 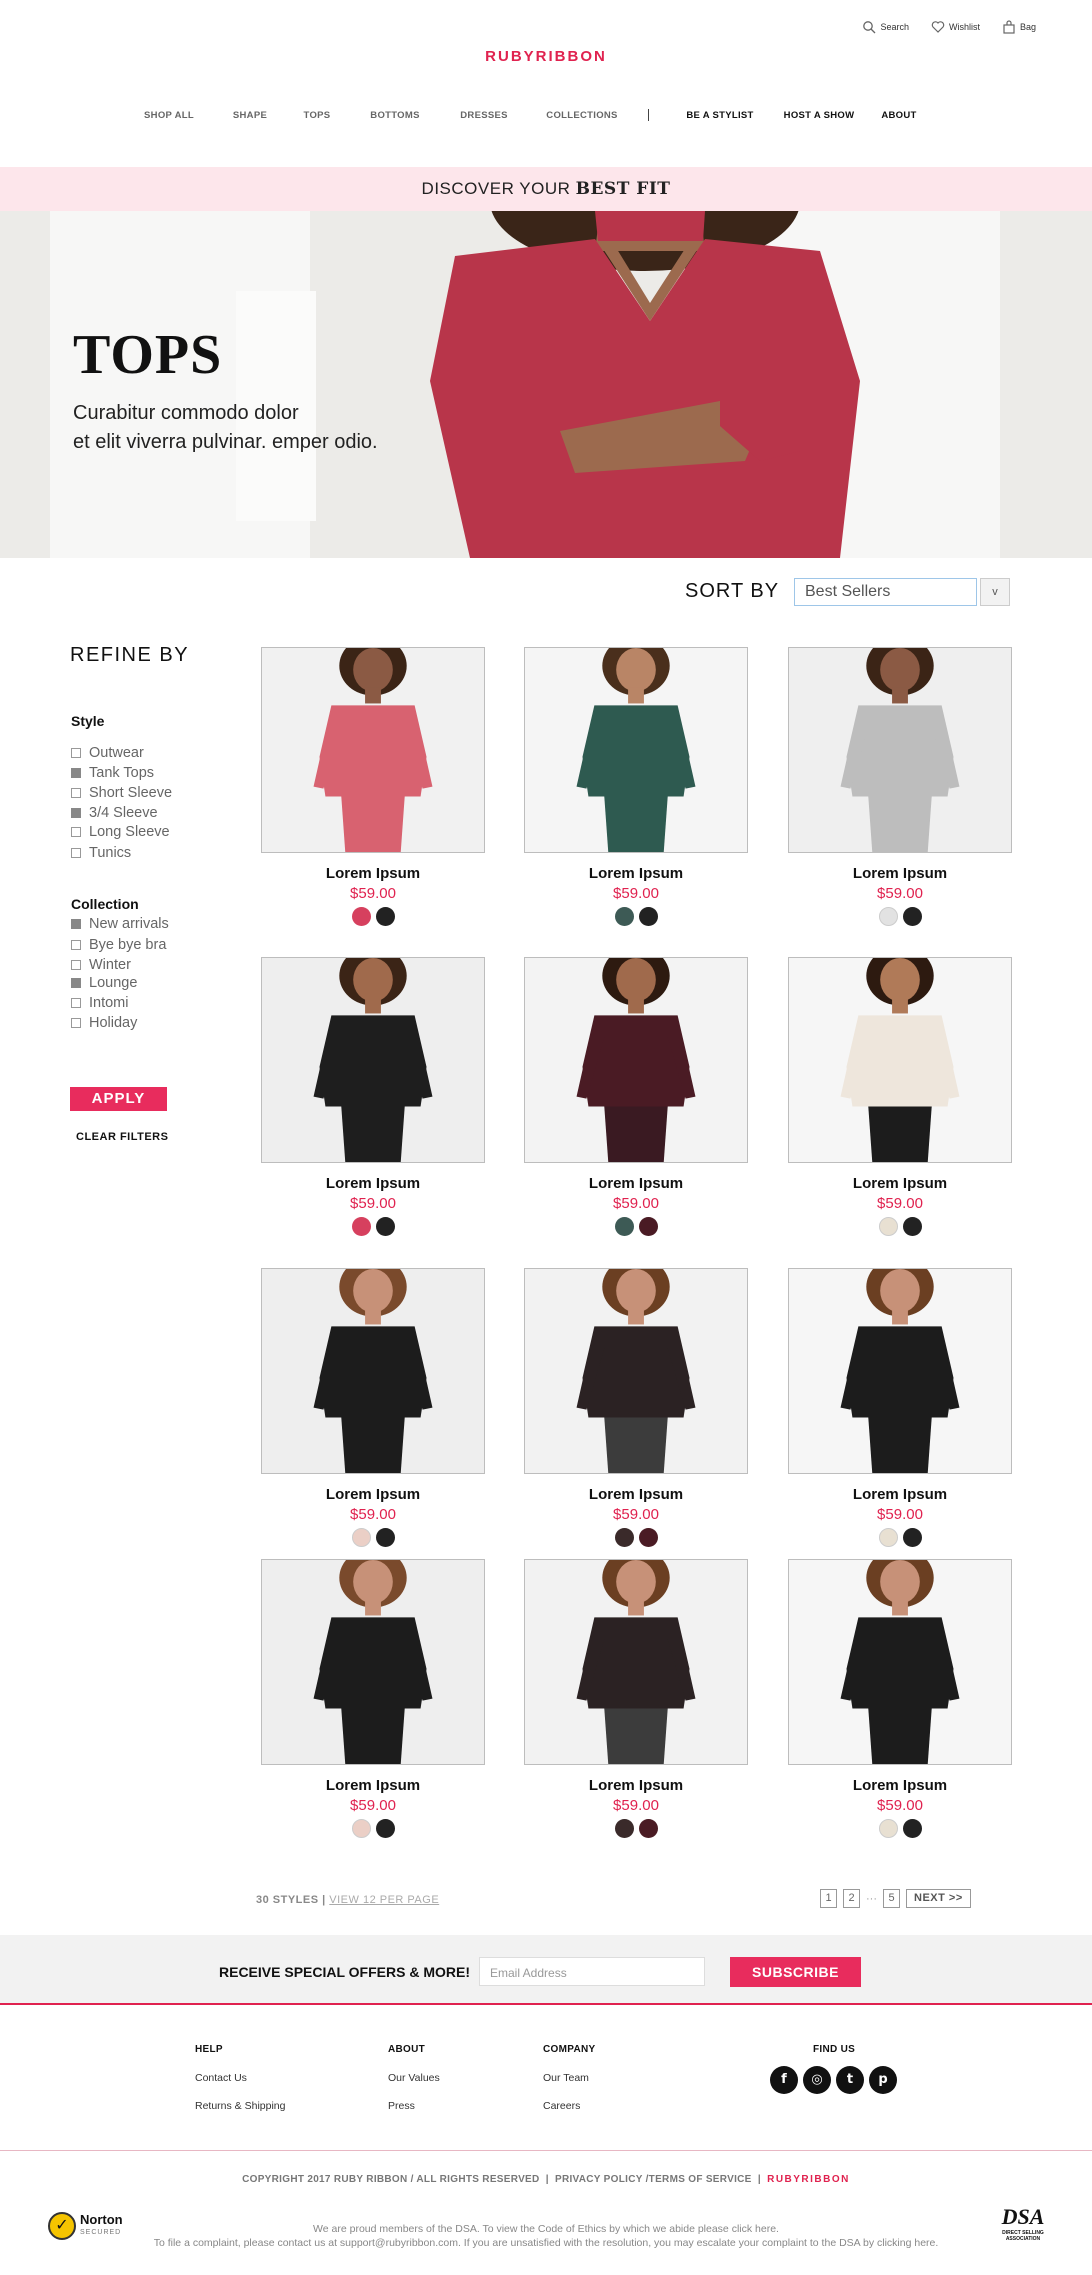 I want to click on filter-option: Bye bye bra, so click(x=118, y=945).